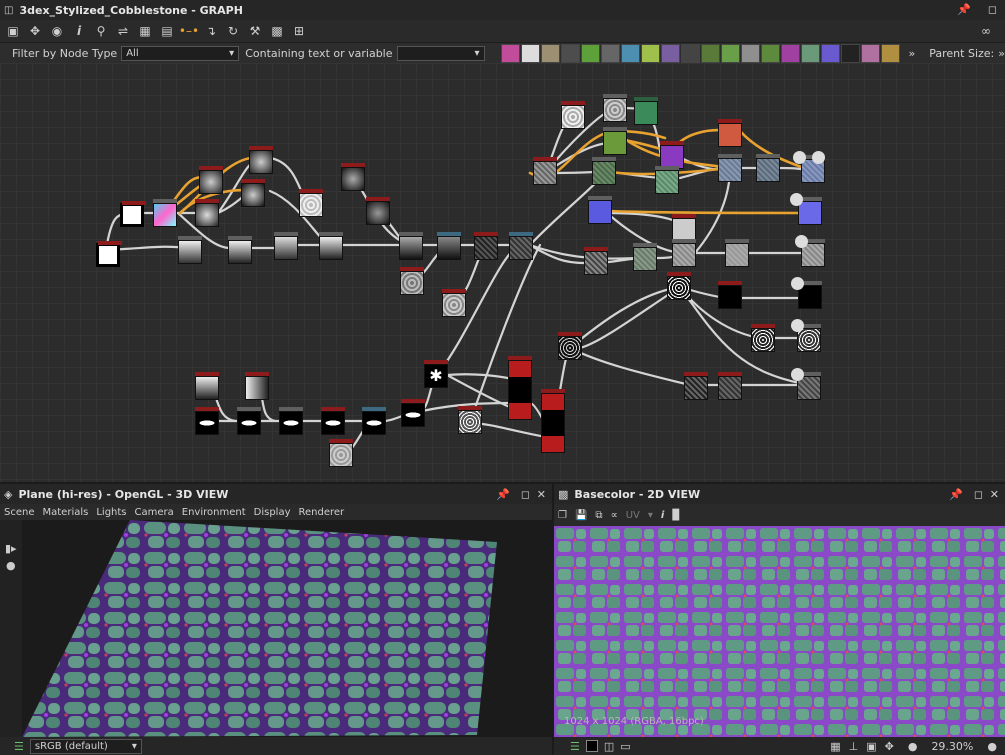 This screenshot has height=755, width=1005. Describe the element at coordinates (35, 31) in the screenshot. I see `pan-icon: ✥` at that location.